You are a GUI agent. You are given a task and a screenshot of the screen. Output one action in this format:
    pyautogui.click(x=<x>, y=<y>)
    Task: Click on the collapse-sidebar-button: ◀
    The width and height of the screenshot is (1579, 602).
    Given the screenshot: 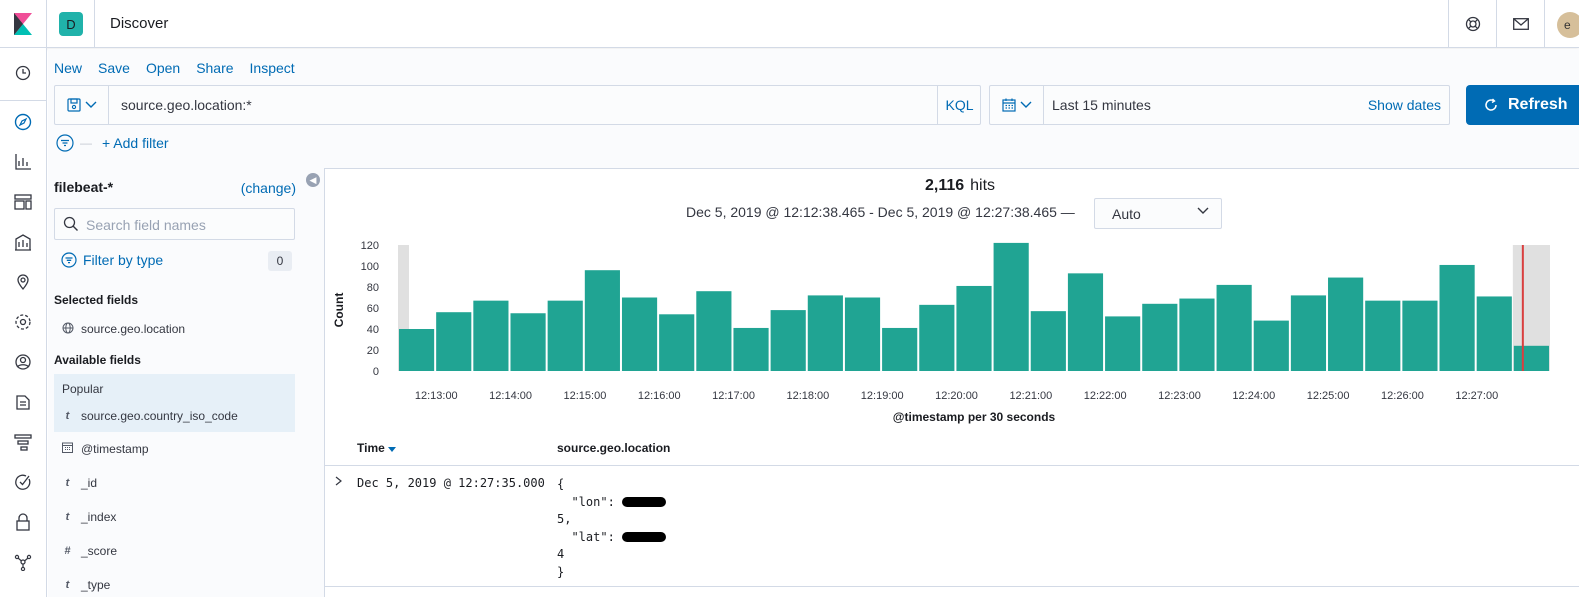 What is the action you would take?
    pyautogui.click(x=313, y=180)
    